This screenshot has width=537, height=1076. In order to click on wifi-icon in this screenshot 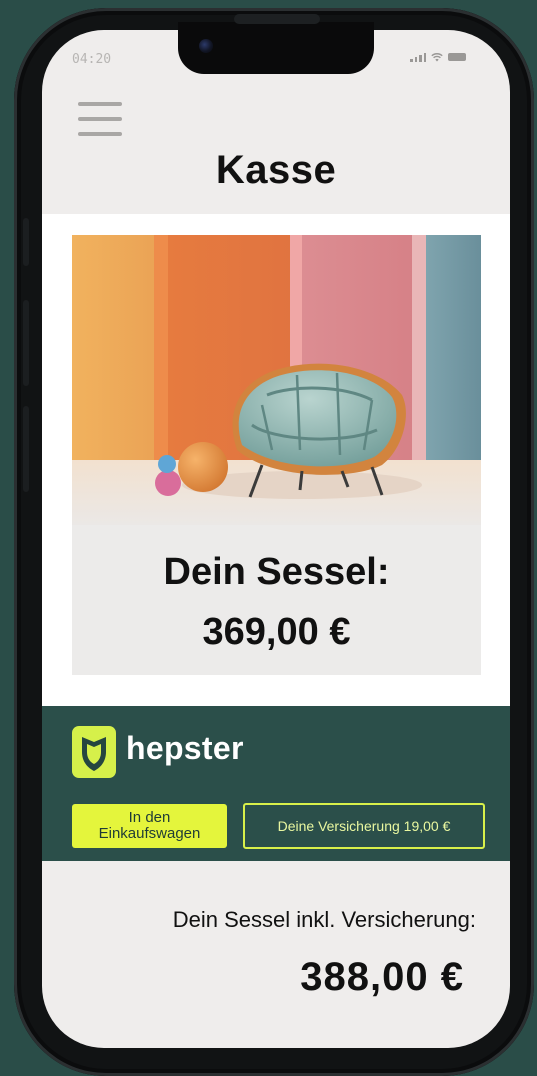, I will do `click(437, 57)`.